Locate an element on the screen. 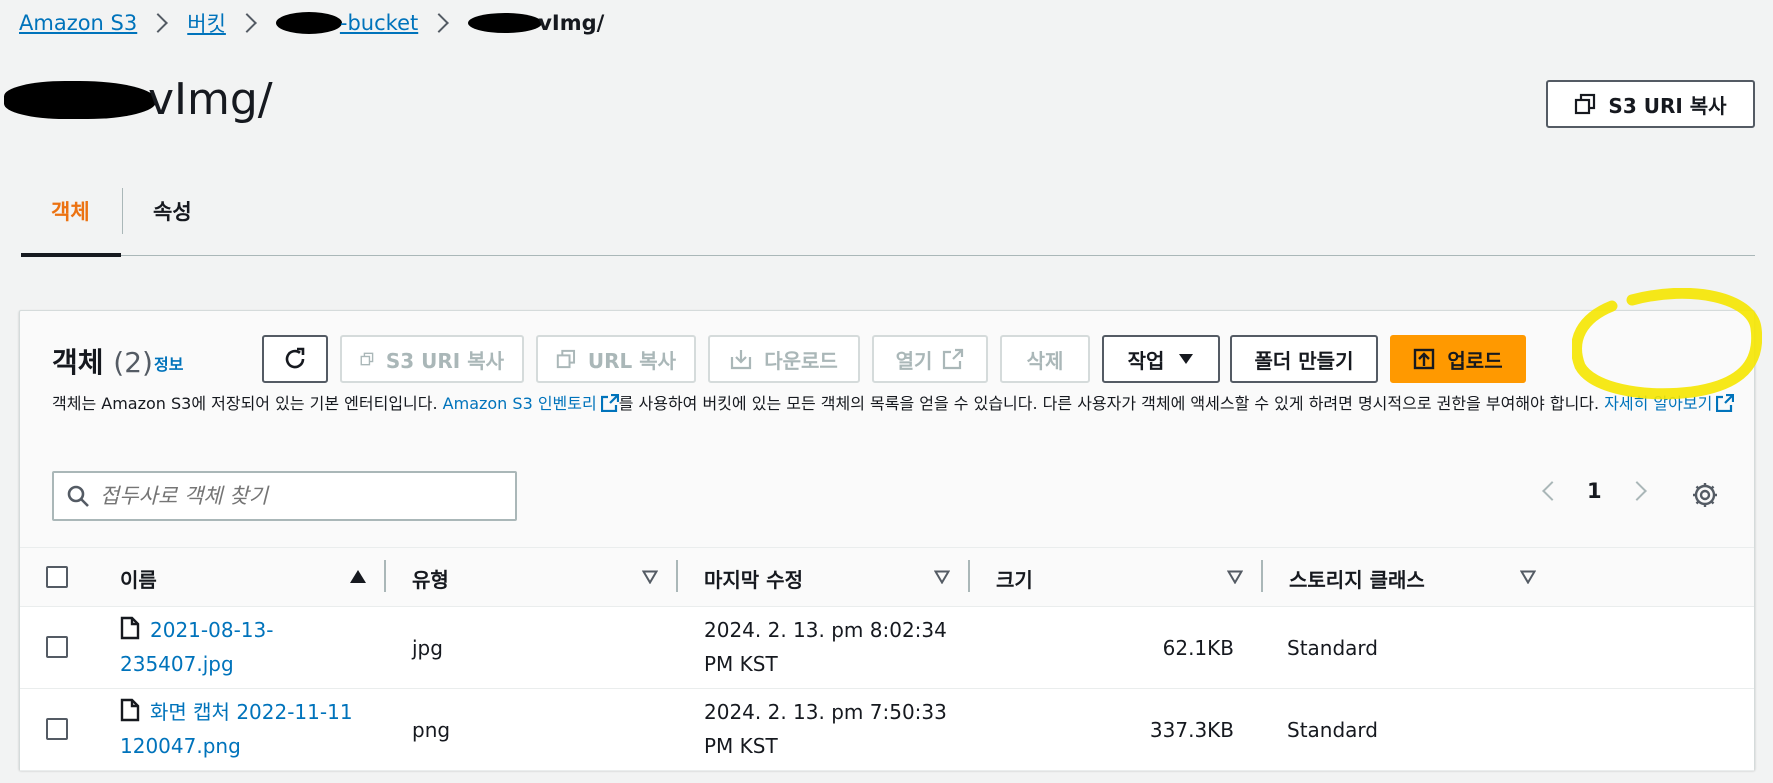 This screenshot has height=783, width=1773. download-label: 다운로드 is located at coordinates (801, 360).